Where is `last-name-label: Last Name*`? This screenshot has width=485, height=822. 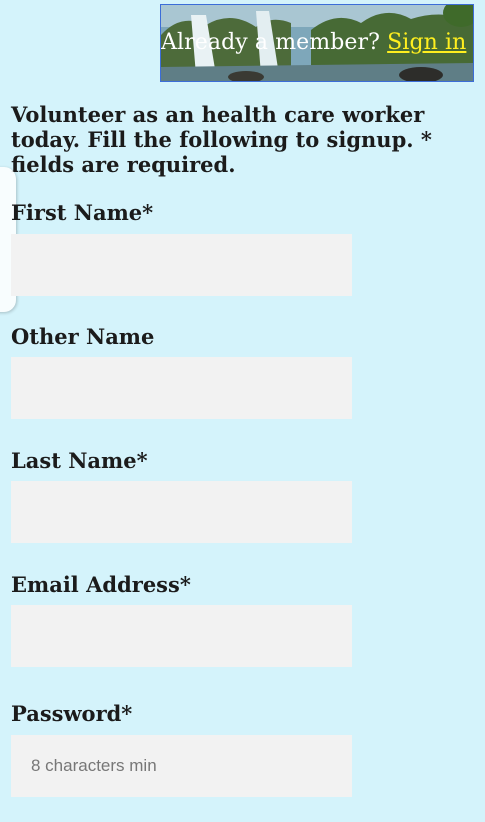
last-name-label: Last Name* is located at coordinates (79, 460).